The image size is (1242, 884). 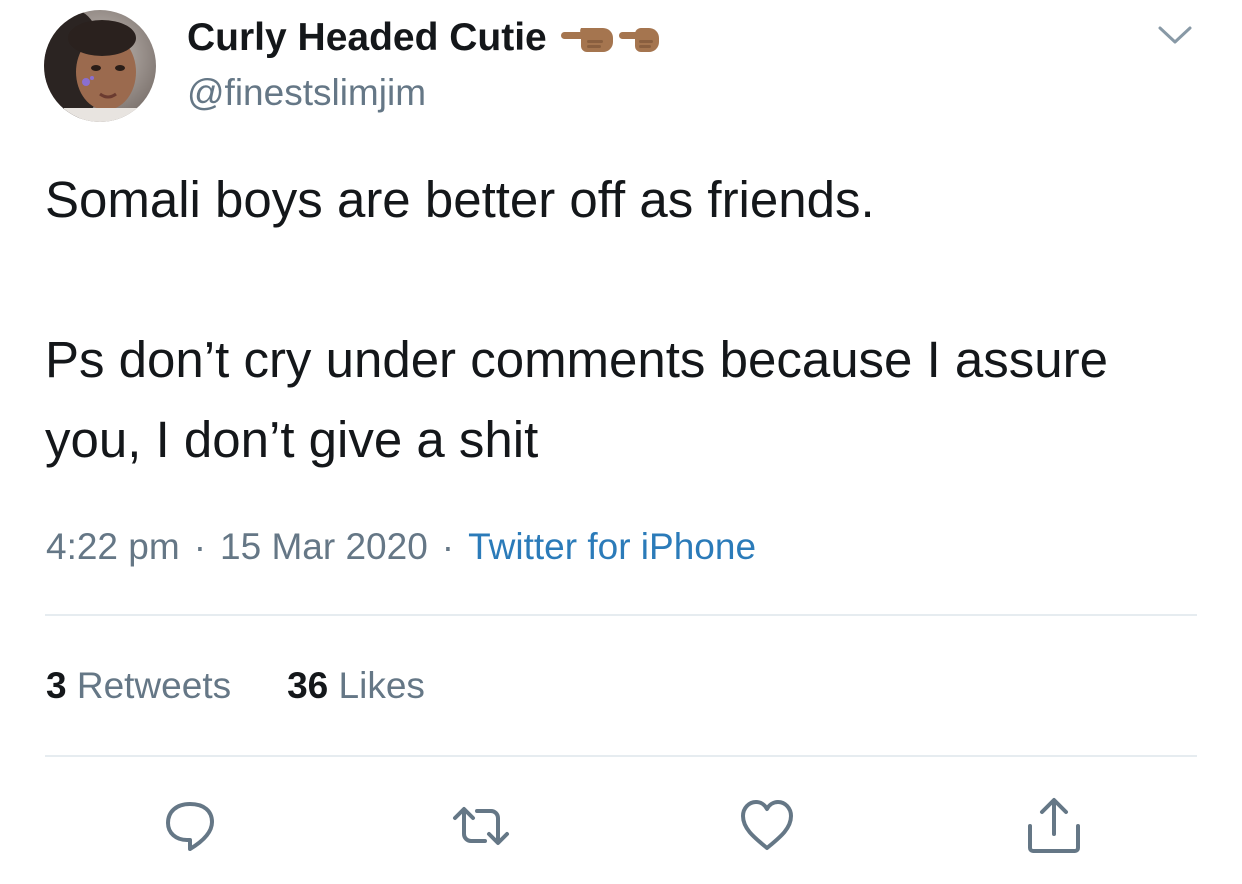 I want to click on chevron-down-icon, so click(x=1175, y=35).